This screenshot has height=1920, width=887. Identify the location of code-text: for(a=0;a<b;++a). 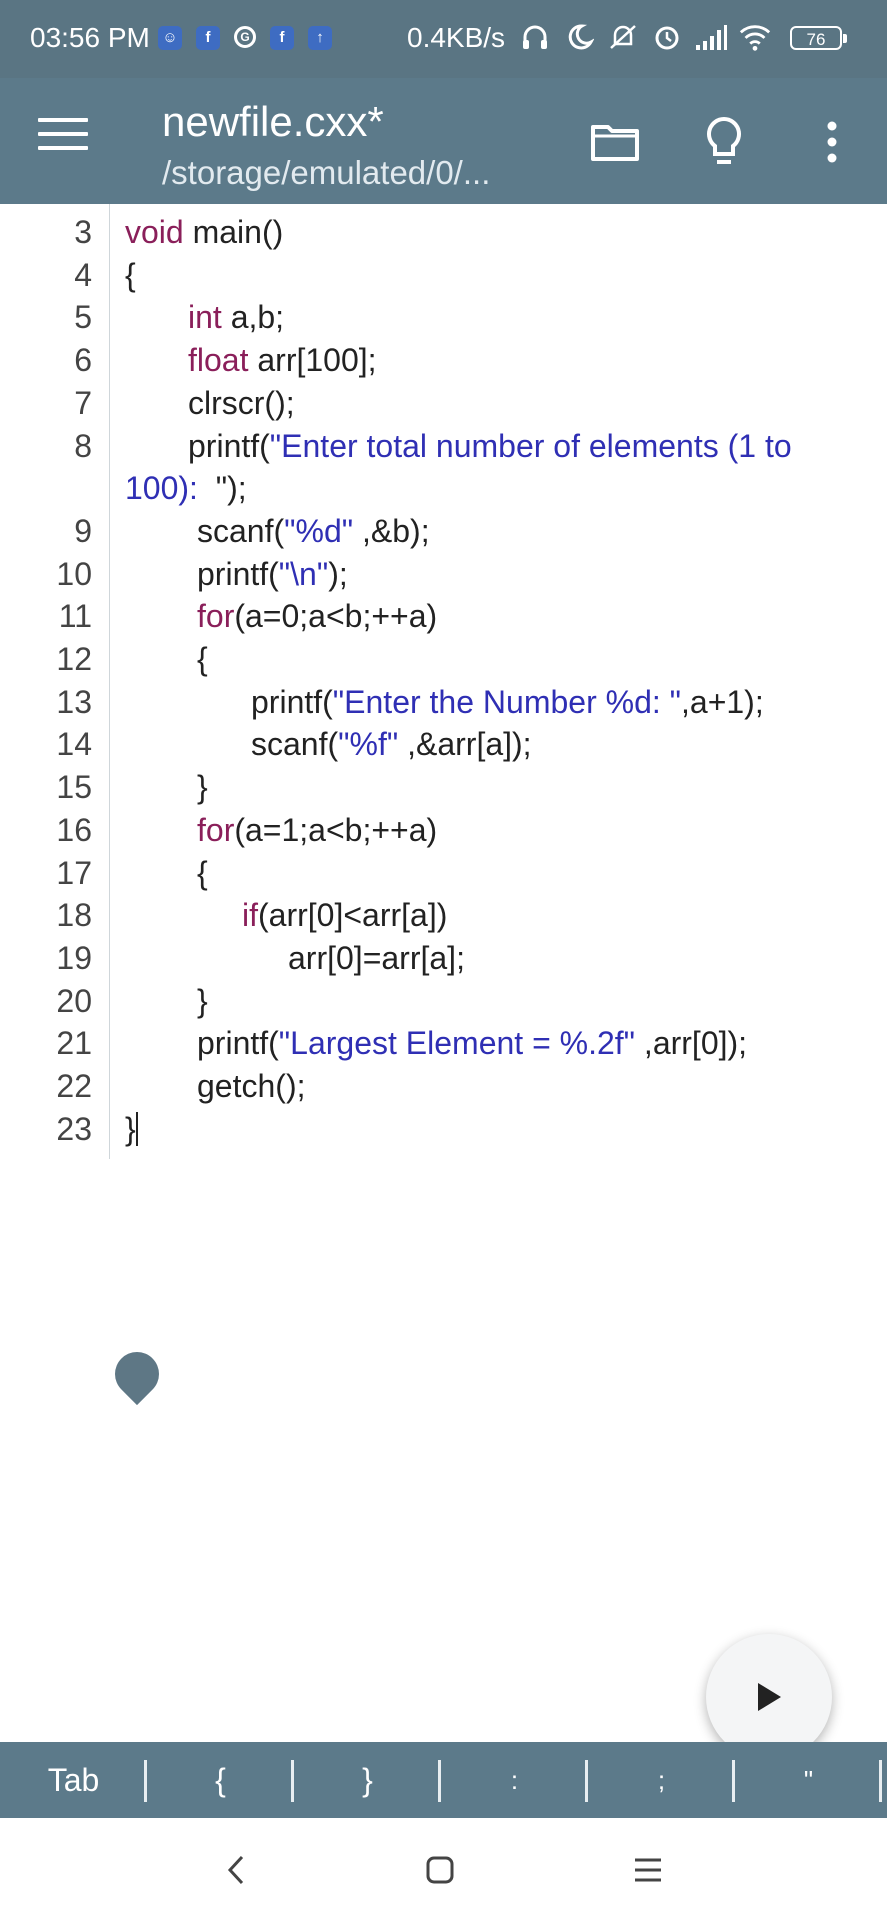
(317, 616).